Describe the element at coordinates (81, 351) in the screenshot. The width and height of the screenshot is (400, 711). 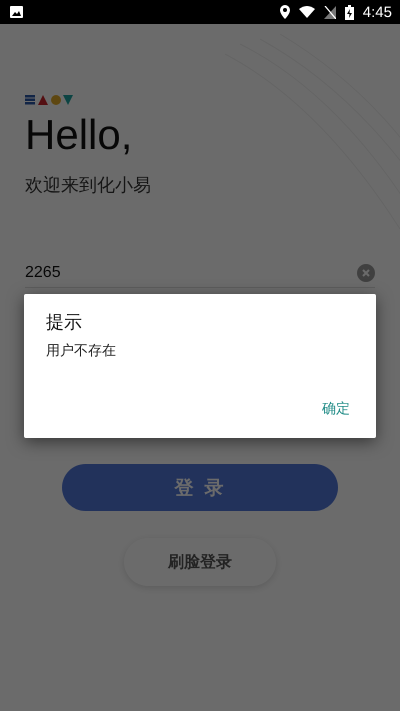
I see `dialog-message: 用户不存在` at that location.